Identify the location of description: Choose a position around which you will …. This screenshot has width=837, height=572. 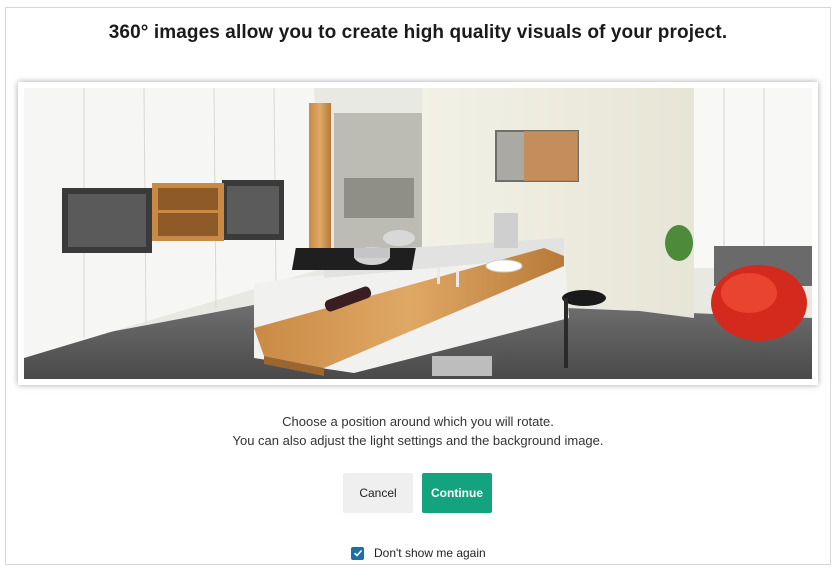
(418, 431).